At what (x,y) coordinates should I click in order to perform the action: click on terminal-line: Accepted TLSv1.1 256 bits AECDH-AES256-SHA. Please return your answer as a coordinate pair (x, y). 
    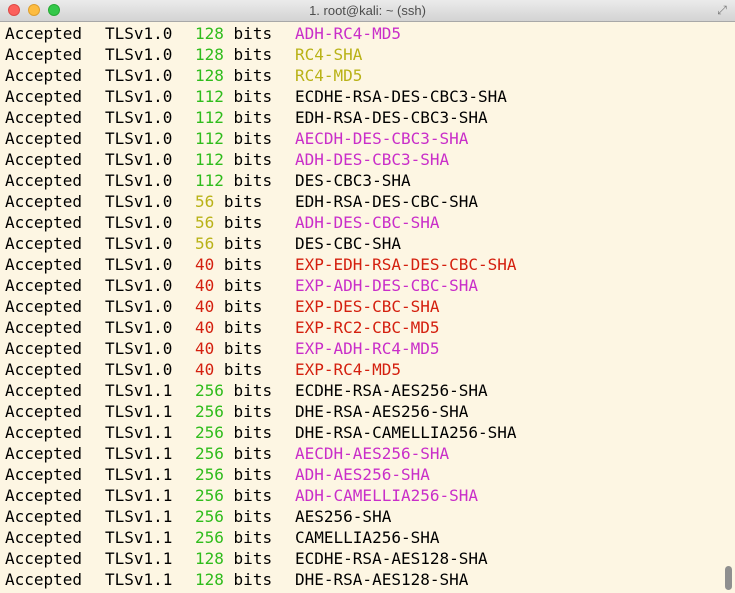
    Looking at the image, I should click on (363, 453).